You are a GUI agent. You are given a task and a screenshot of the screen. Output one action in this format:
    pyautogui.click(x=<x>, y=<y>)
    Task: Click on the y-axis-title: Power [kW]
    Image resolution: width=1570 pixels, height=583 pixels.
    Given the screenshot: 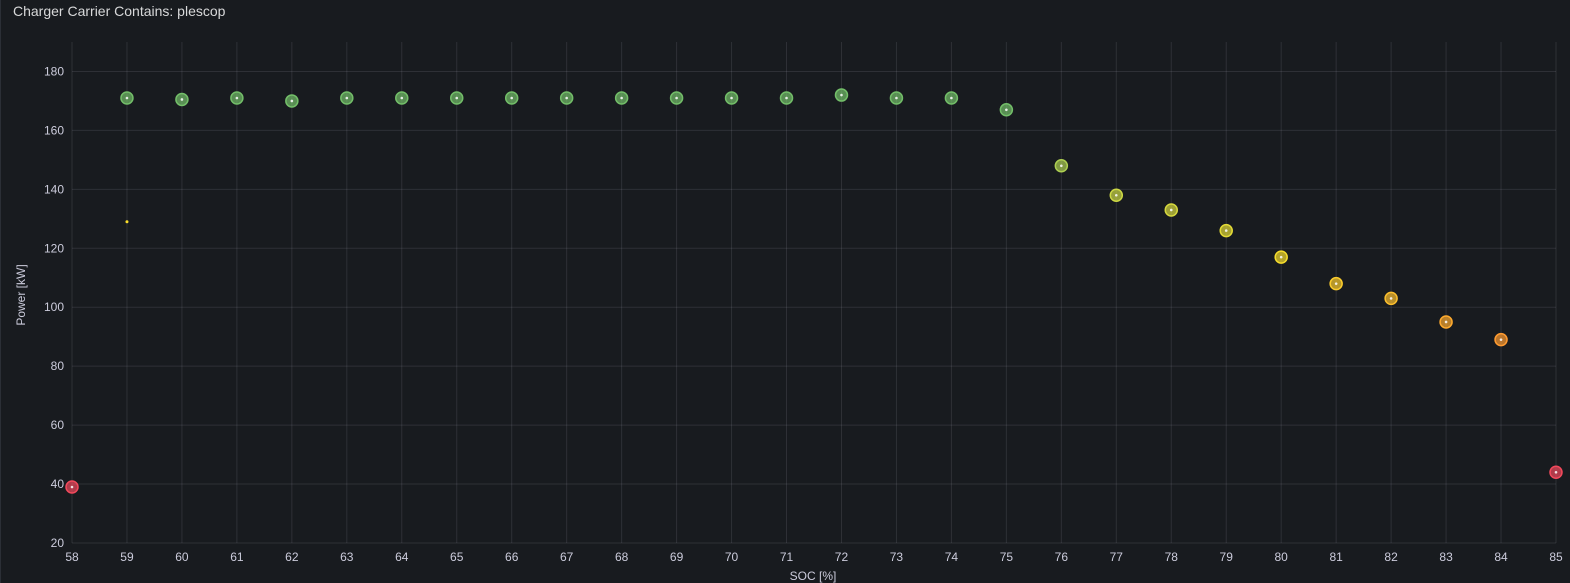 What is the action you would take?
    pyautogui.click(x=21, y=294)
    